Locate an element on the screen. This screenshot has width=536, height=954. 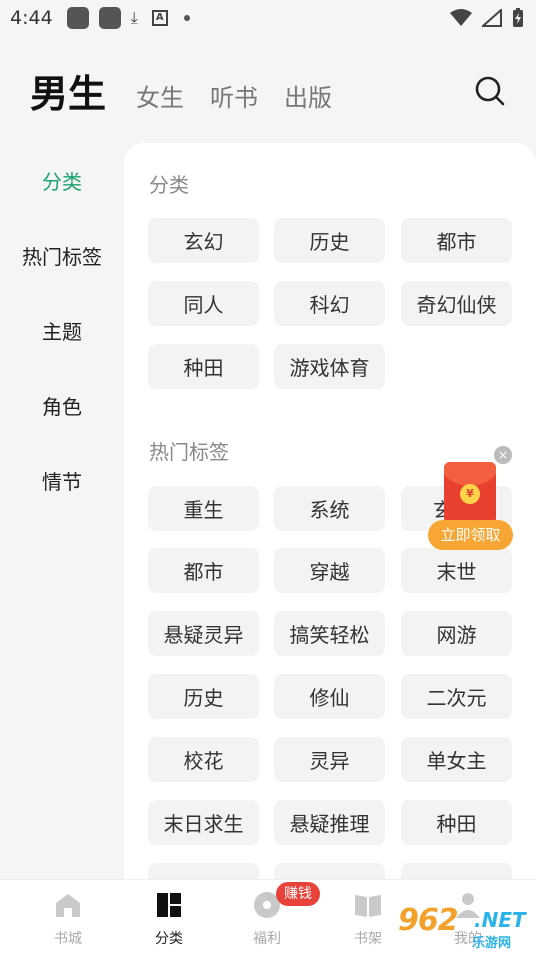
tag-chip: 系统 is located at coordinates (329, 508).